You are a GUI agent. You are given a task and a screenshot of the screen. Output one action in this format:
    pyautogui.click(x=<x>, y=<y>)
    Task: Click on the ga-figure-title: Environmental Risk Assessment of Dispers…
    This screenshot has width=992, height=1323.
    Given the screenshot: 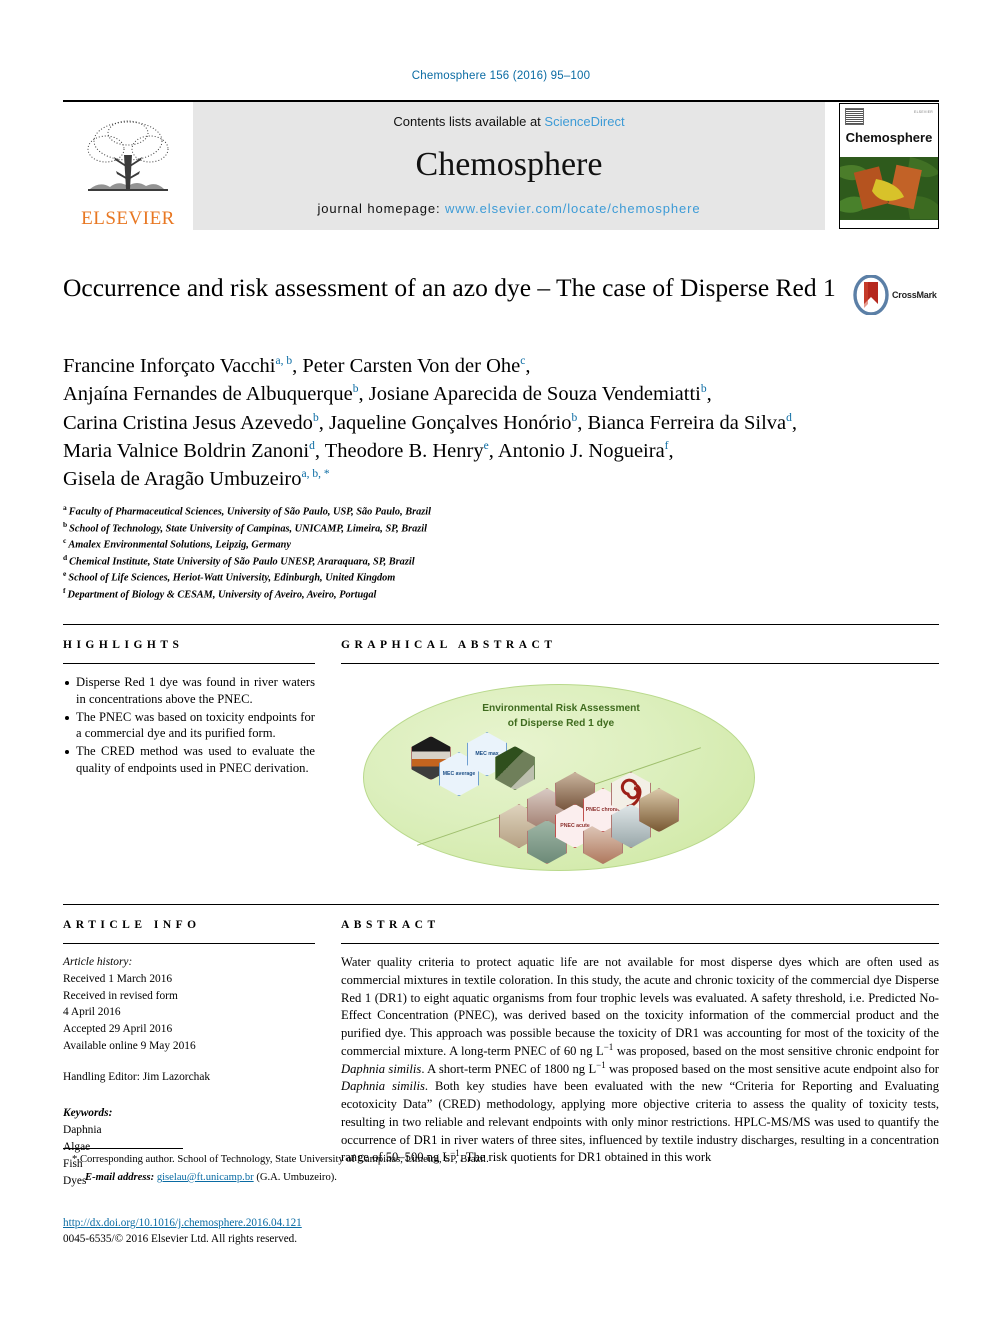 What is the action you would take?
    pyautogui.click(x=561, y=717)
    